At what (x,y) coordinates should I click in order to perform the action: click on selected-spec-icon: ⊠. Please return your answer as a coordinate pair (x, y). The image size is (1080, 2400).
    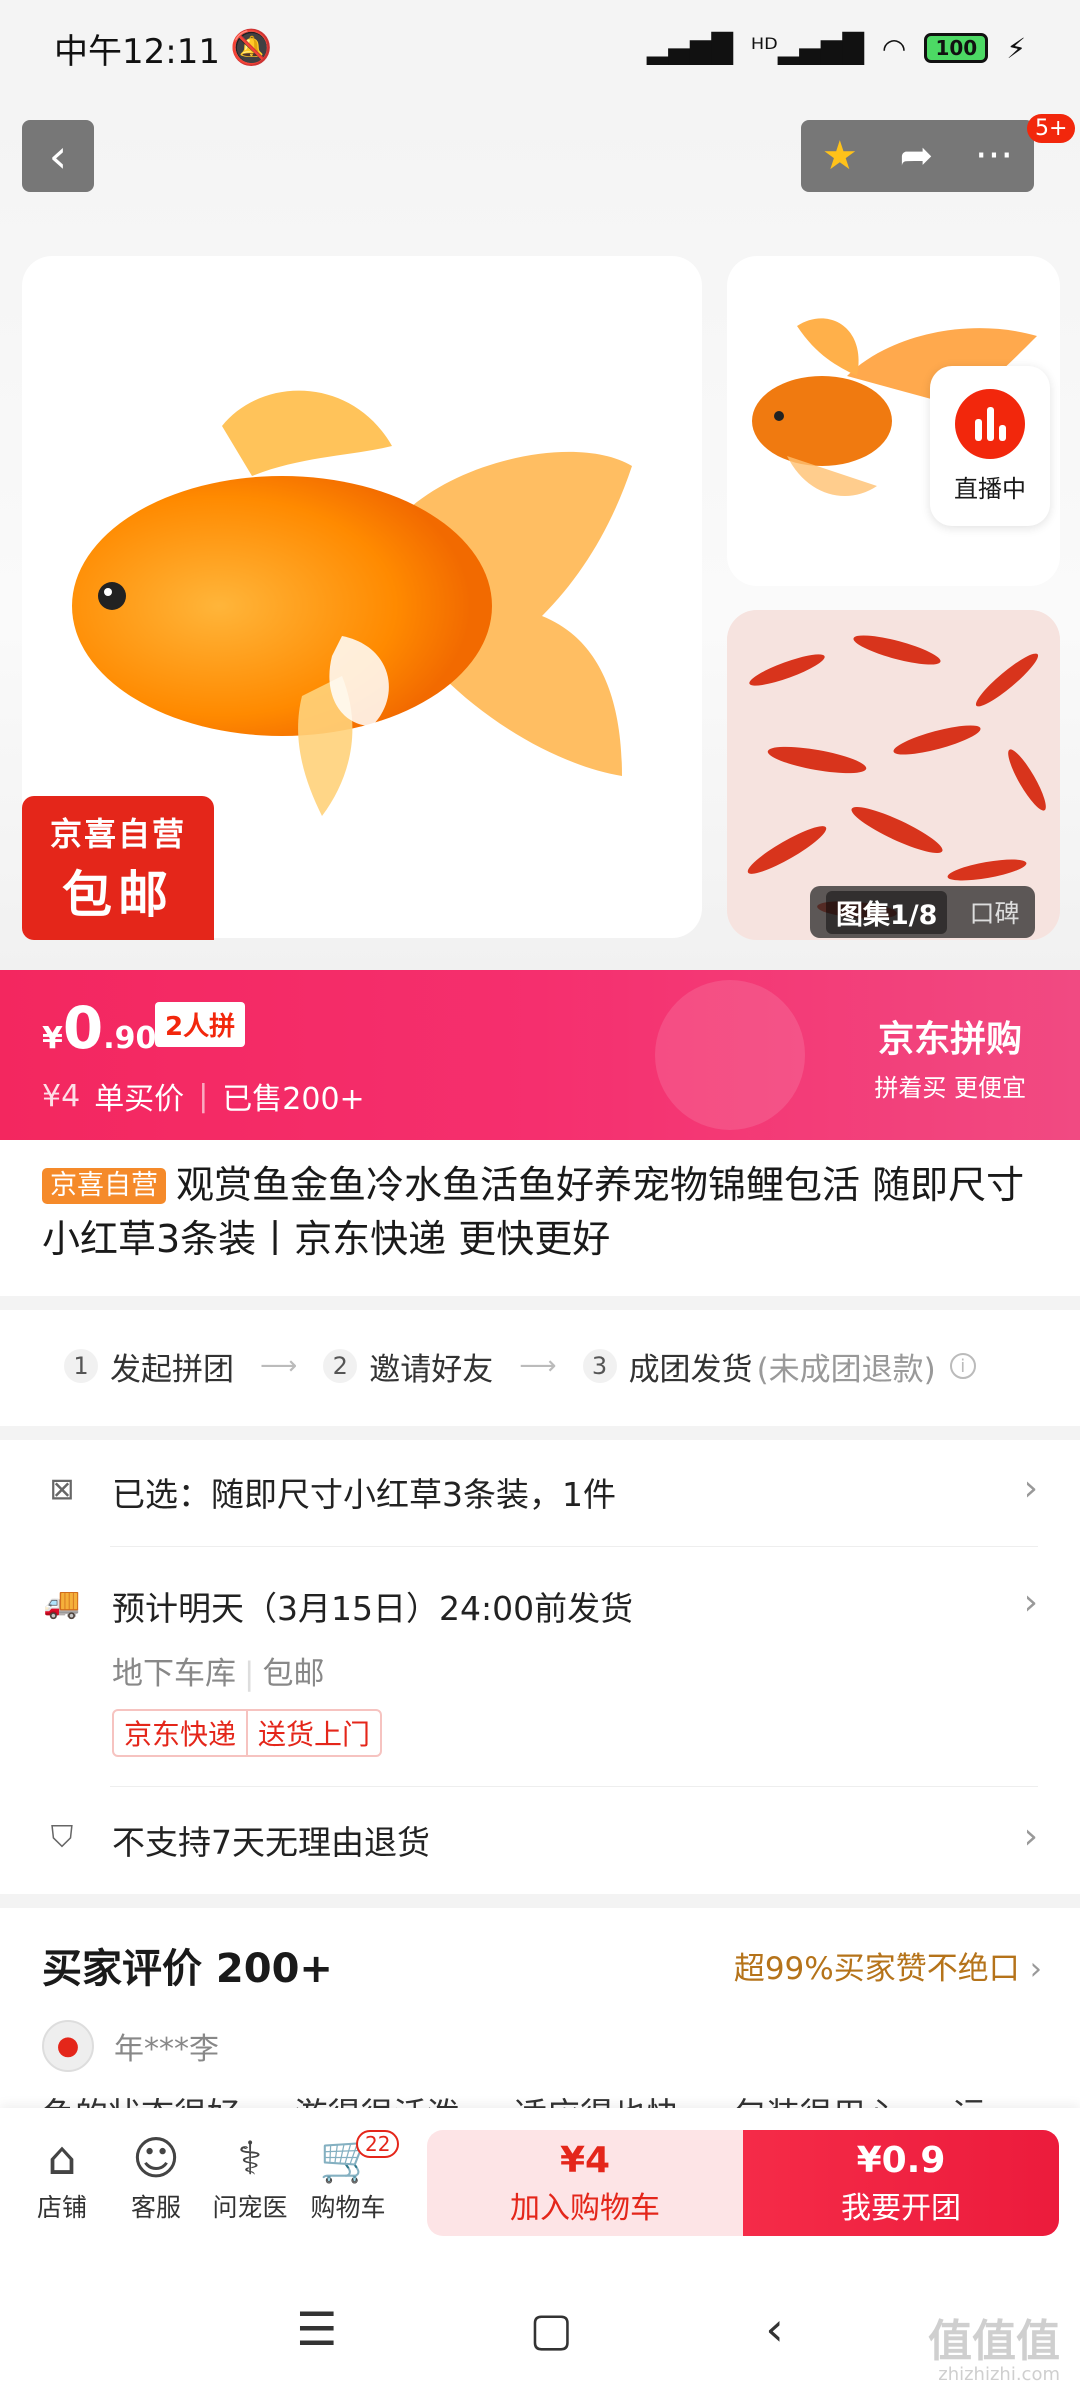
    Looking at the image, I should click on (62, 1489).